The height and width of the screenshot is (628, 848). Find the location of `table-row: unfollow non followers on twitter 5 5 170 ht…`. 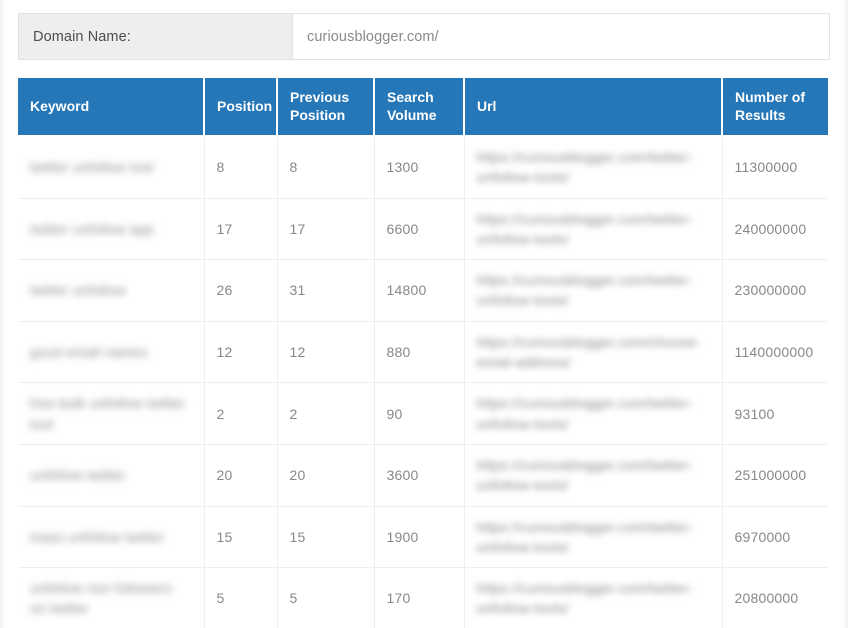

table-row: unfollow non followers on twitter 5 5 170 ht… is located at coordinates (423, 597).